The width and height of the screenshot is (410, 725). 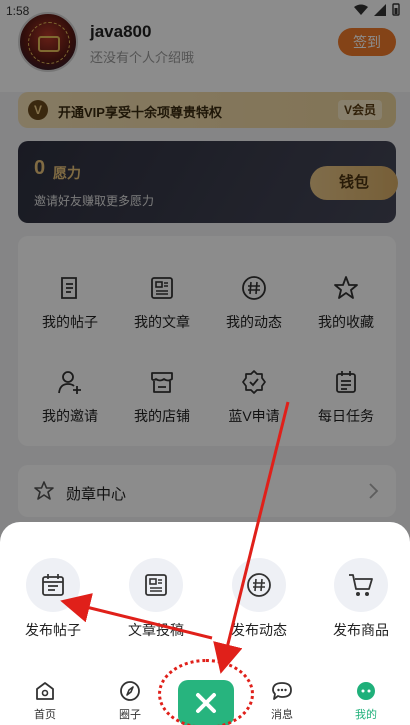 I want to click on chat-icon, so click(x=282, y=691).